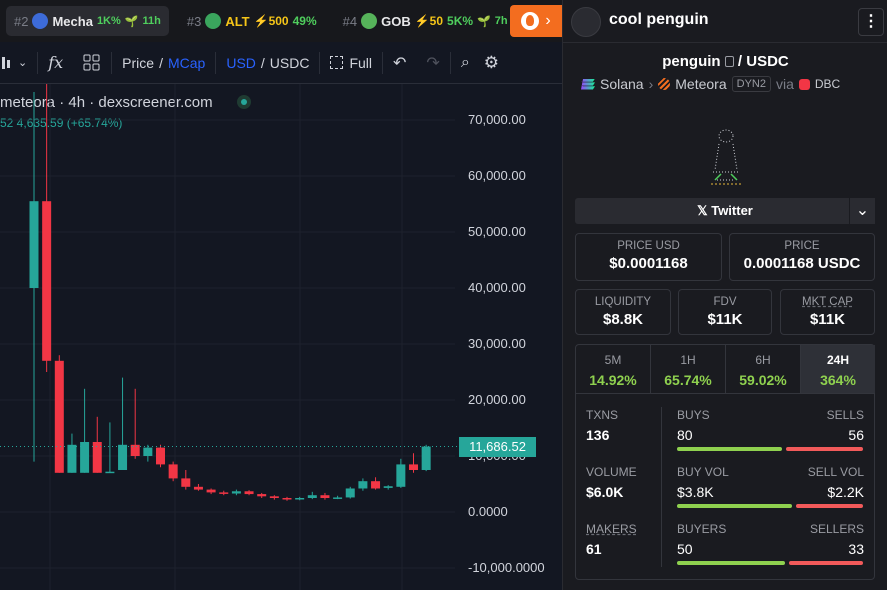 This screenshot has height=590, width=887. I want to click on gear-icon: ⚙, so click(491, 62).